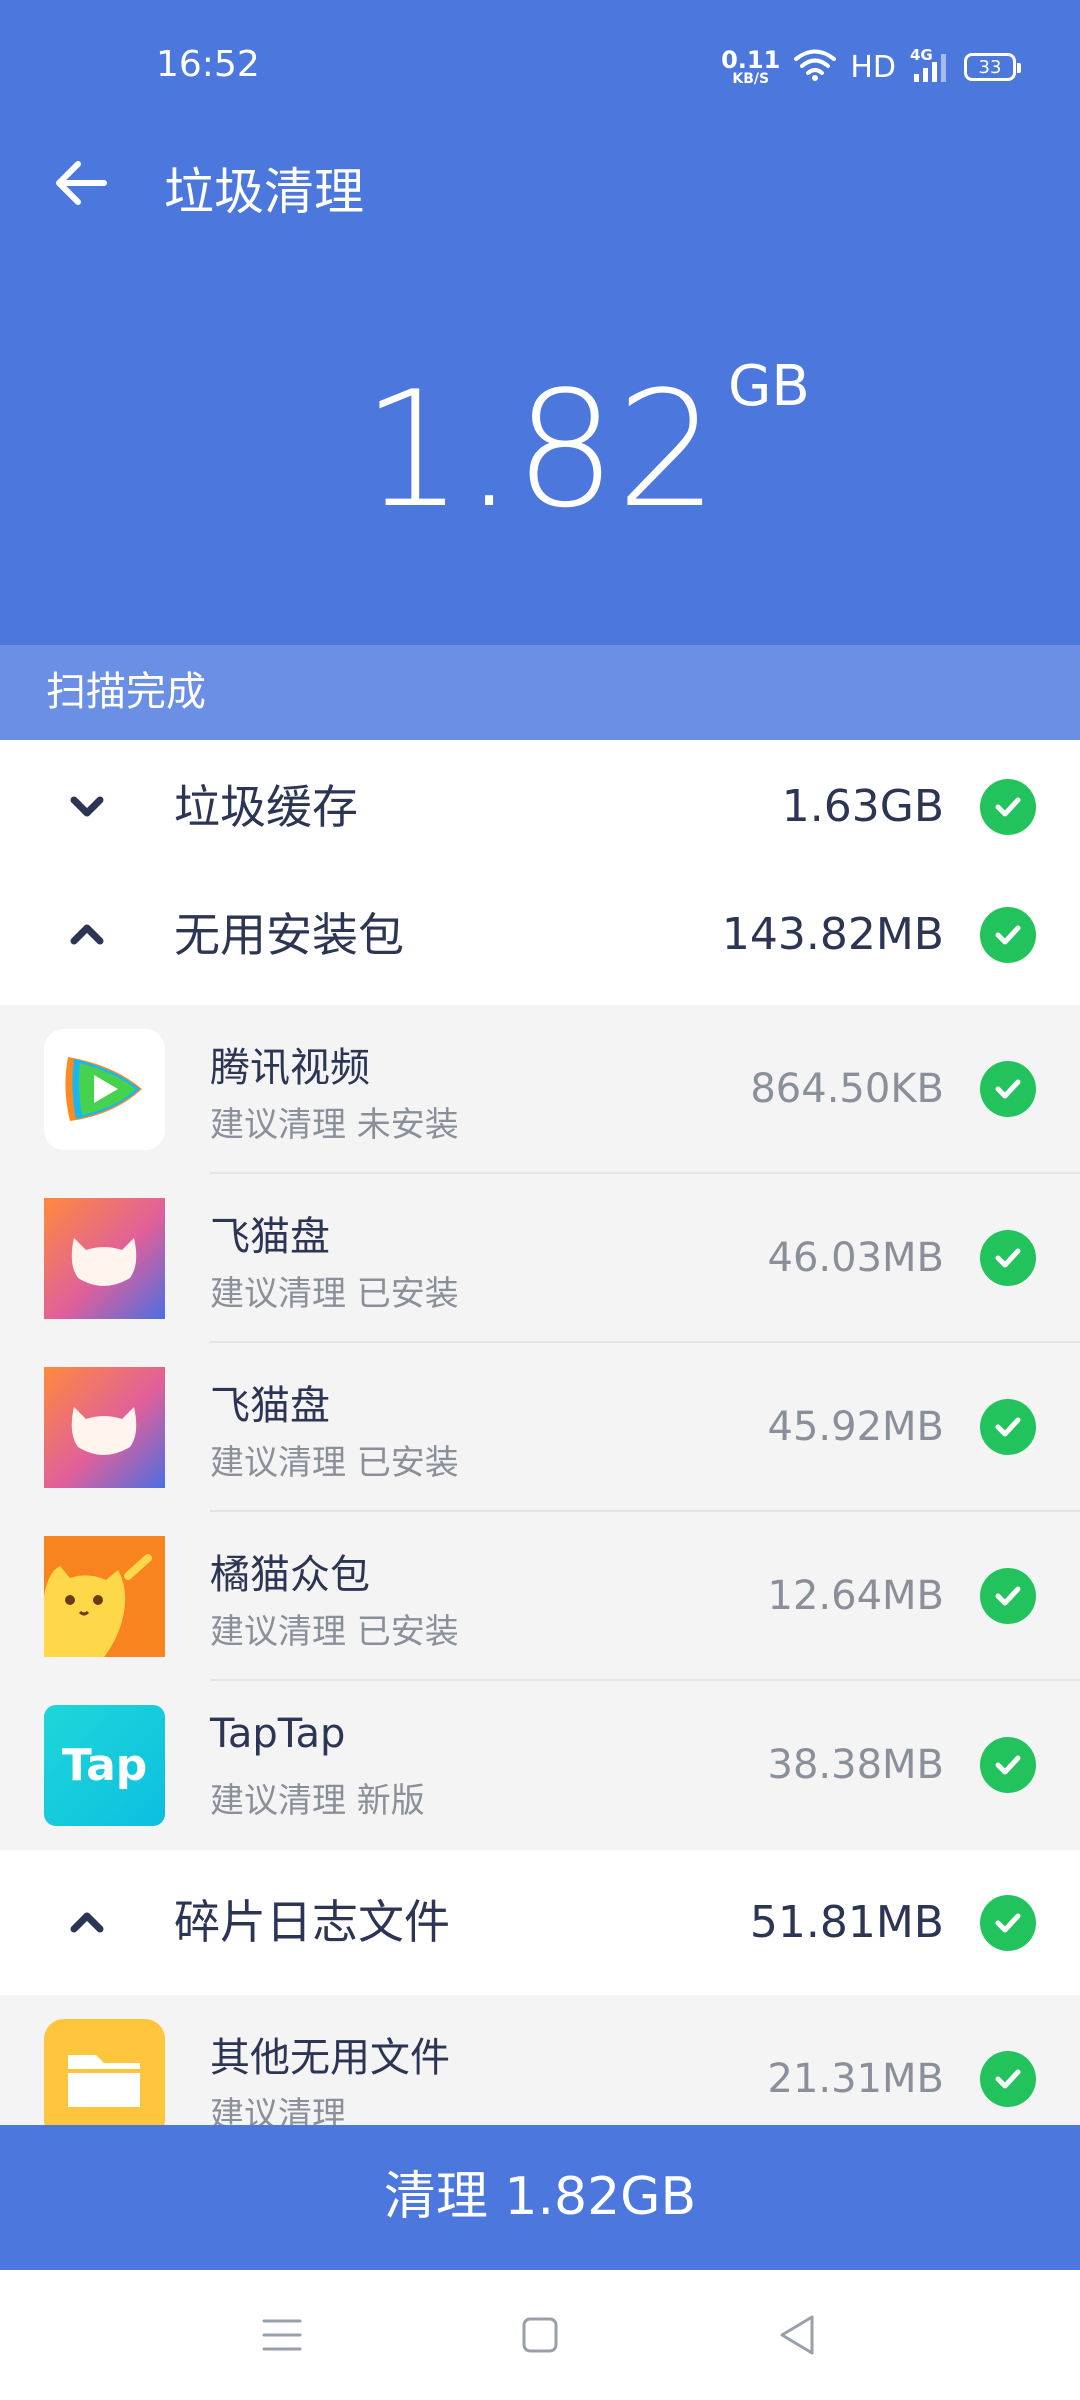 This screenshot has height=2400, width=1080. I want to click on app-size: 864.50KB, so click(847, 1089).